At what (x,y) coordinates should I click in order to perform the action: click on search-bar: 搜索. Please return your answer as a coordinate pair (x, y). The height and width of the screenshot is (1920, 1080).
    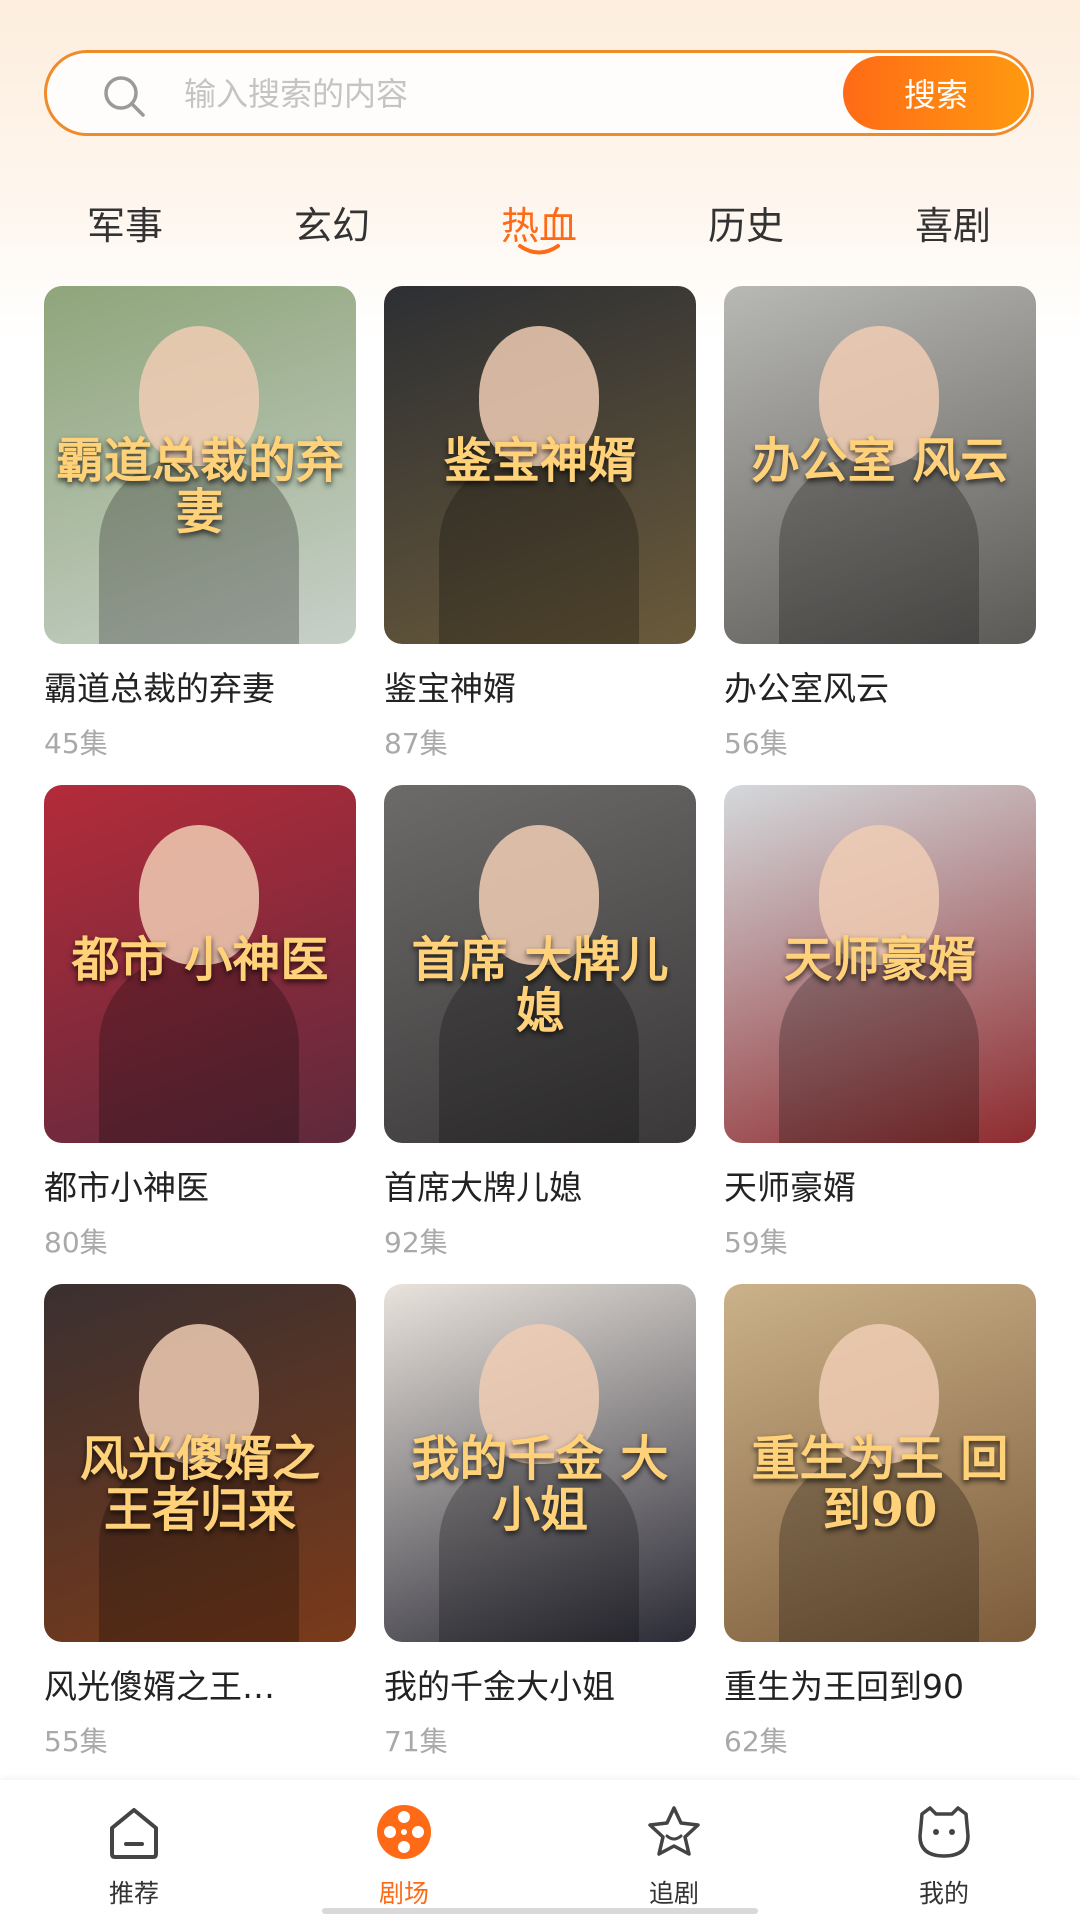
    Looking at the image, I should click on (539, 93).